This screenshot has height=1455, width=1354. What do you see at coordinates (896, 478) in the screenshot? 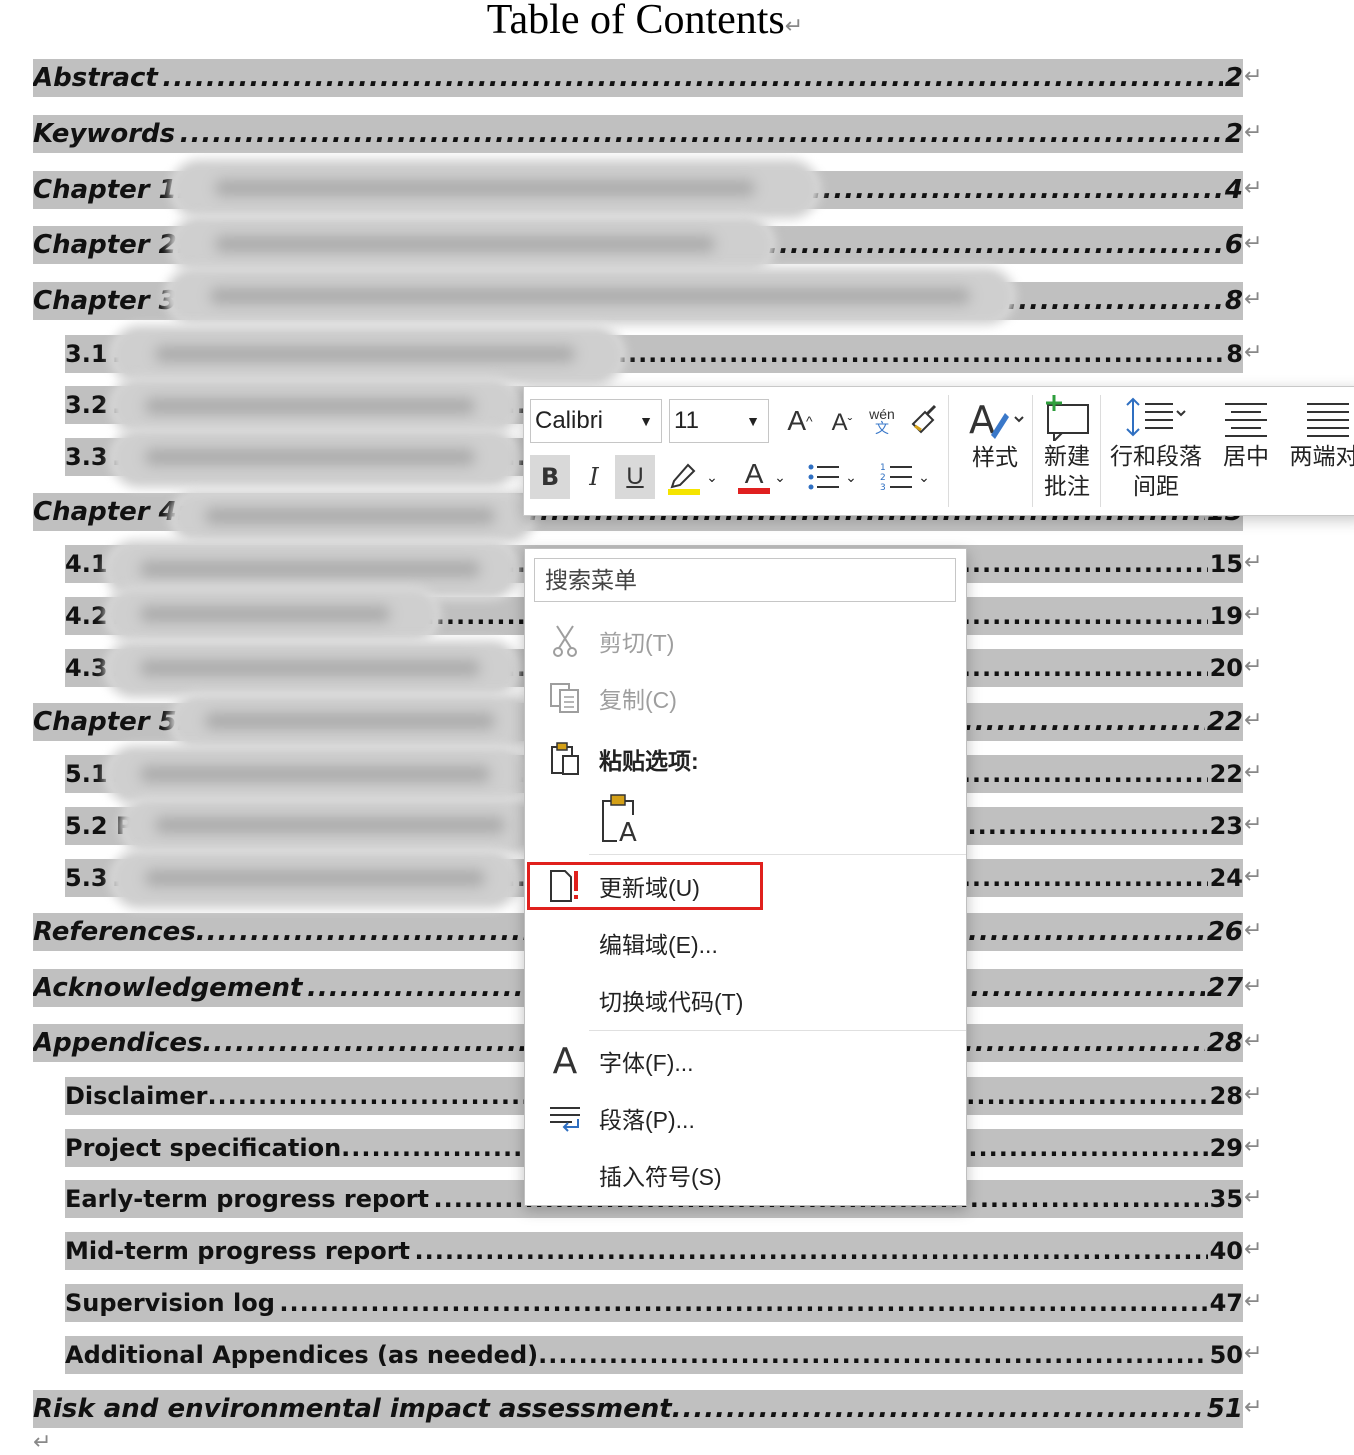
I see `numbered-list-icon: 1 2 3` at bounding box center [896, 478].